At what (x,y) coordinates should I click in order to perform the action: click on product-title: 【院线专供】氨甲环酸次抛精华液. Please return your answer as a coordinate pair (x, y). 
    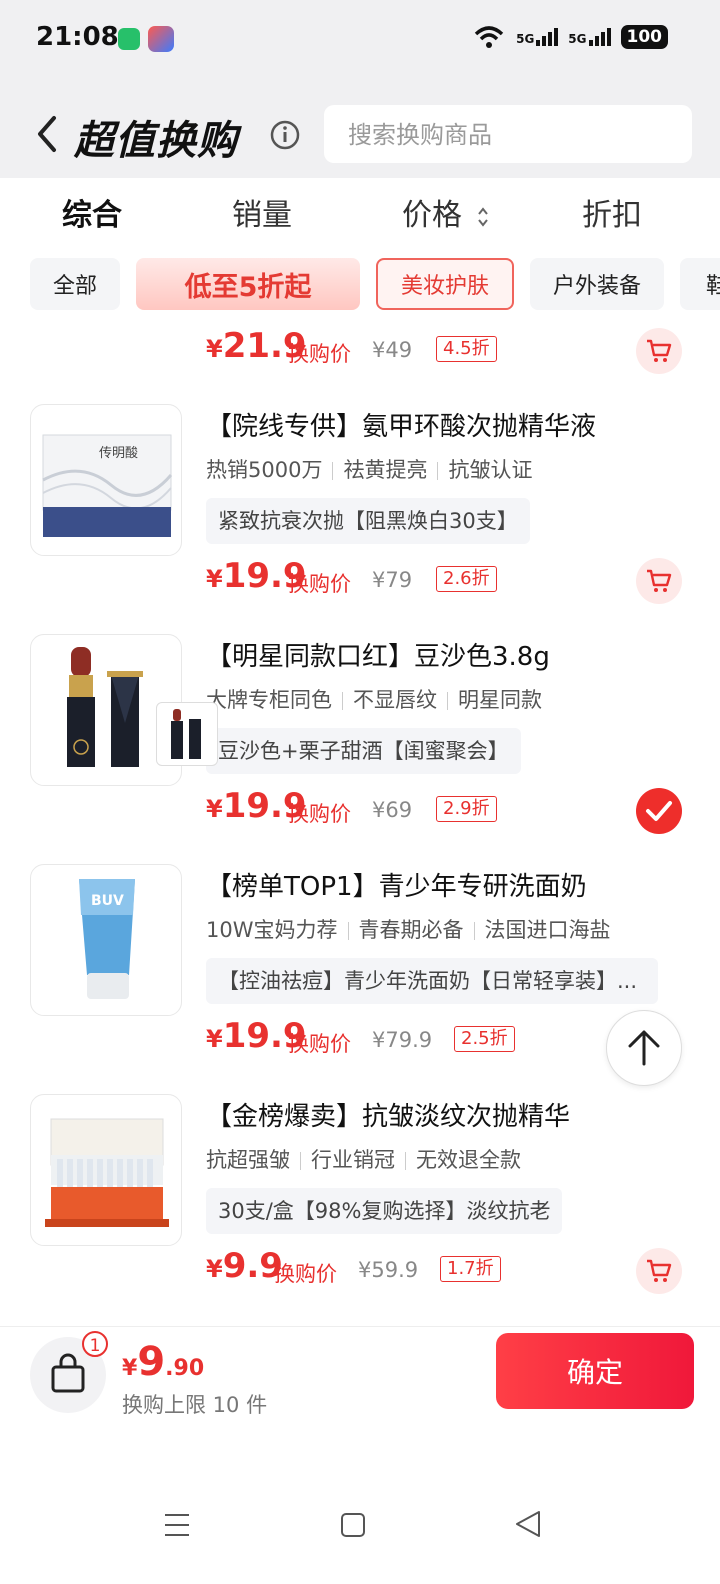
    Looking at the image, I should click on (401, 427).